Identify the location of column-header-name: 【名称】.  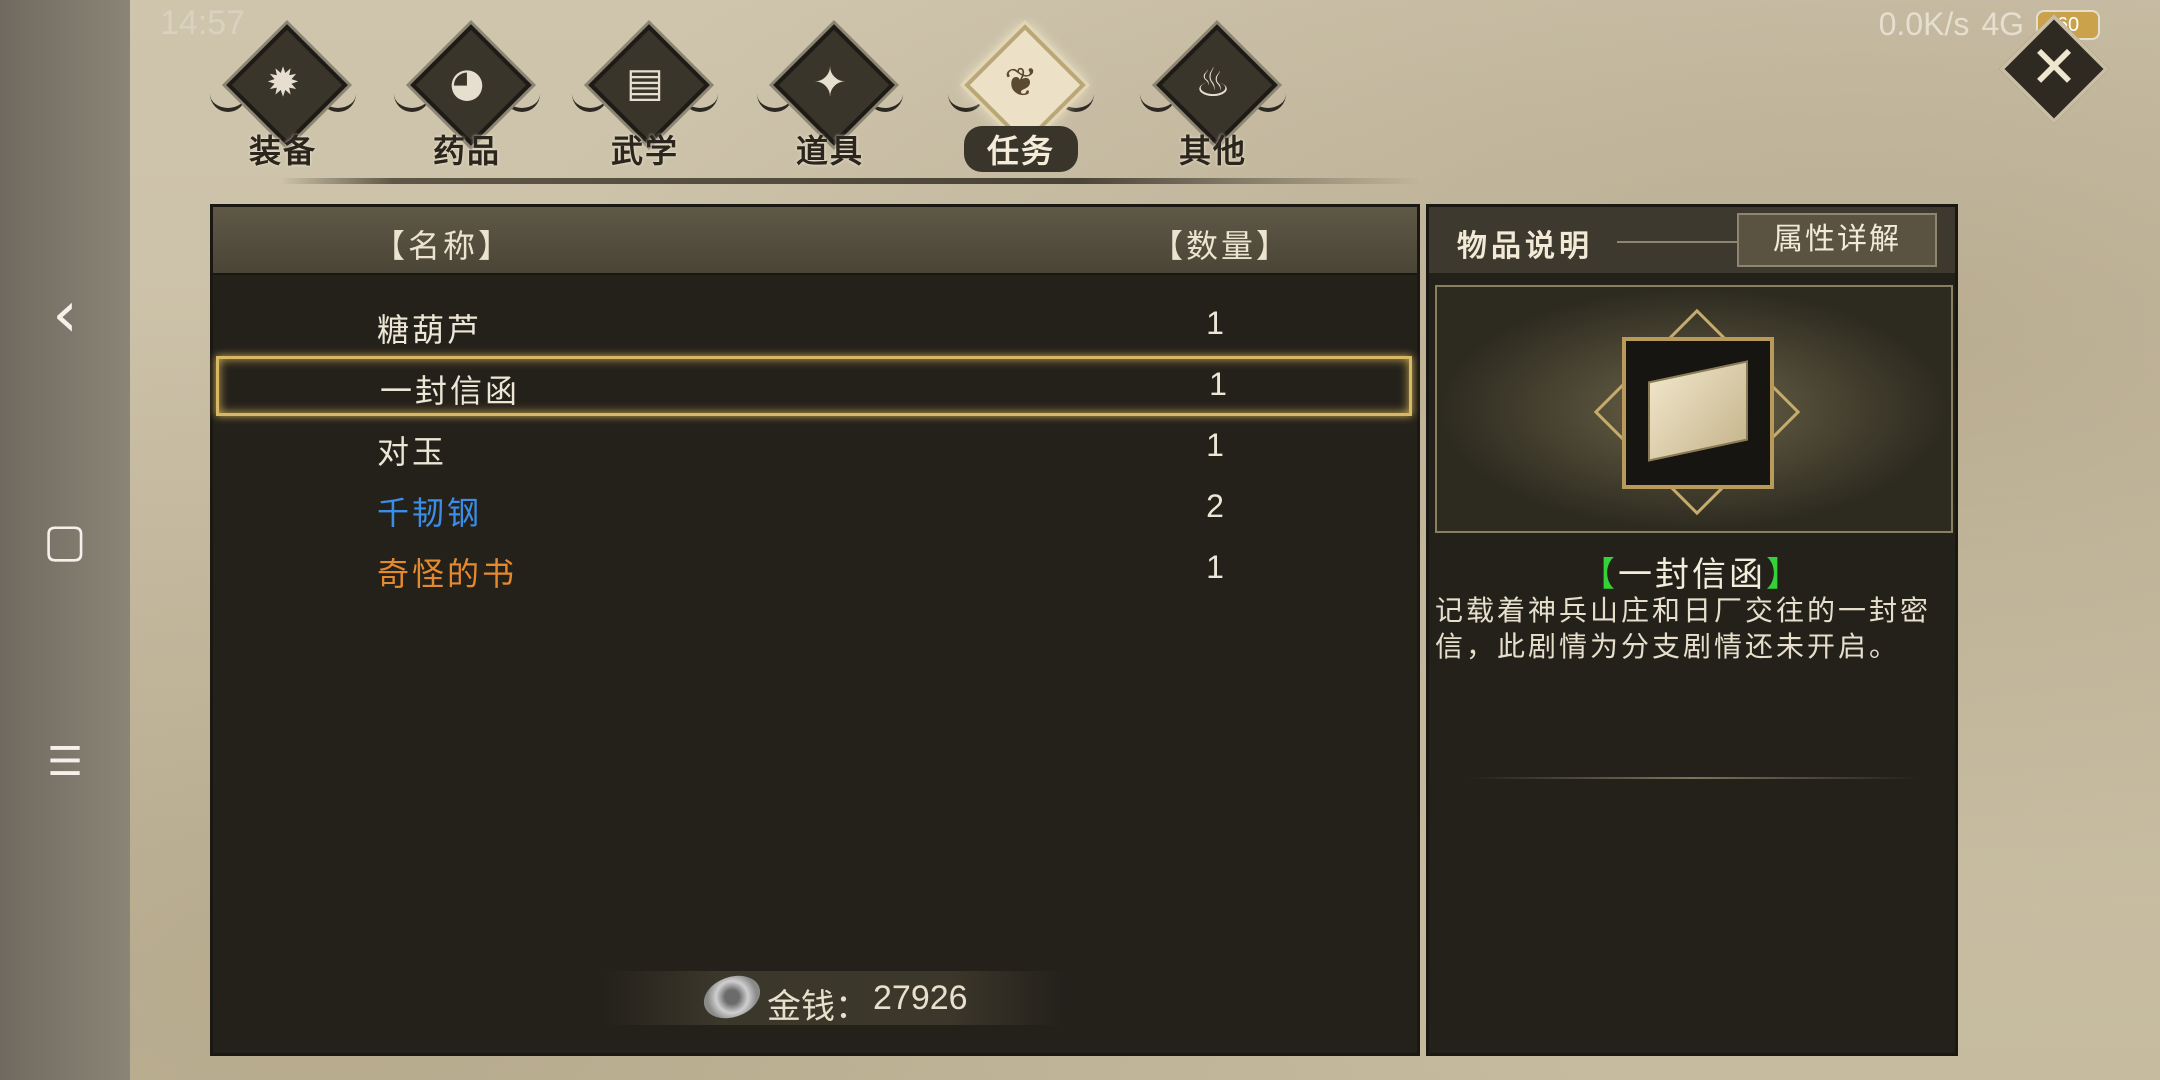
(443, 246).